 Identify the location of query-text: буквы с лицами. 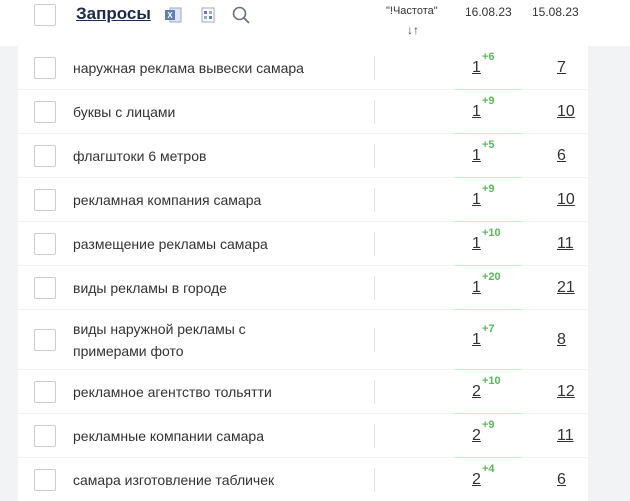
(124, 112).